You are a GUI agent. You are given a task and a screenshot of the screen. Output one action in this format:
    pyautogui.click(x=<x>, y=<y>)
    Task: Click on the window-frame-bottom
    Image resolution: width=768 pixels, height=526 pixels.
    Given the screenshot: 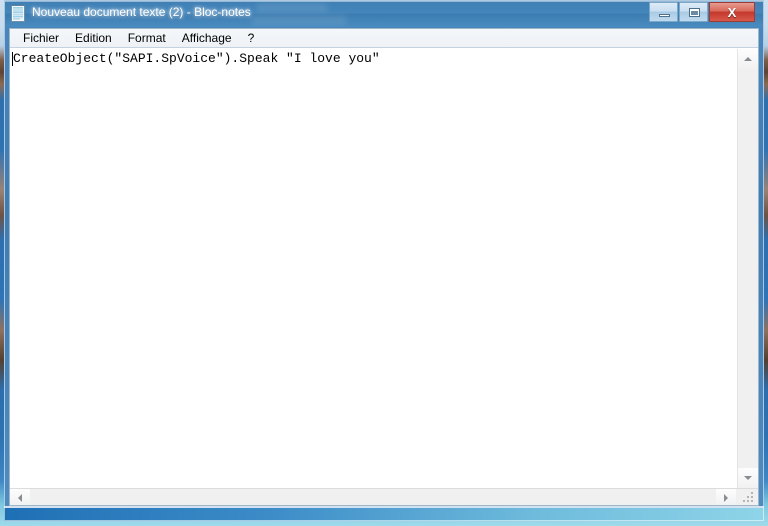 What is the action you would take?
    pyautogui.click(x=384, y=514)
    